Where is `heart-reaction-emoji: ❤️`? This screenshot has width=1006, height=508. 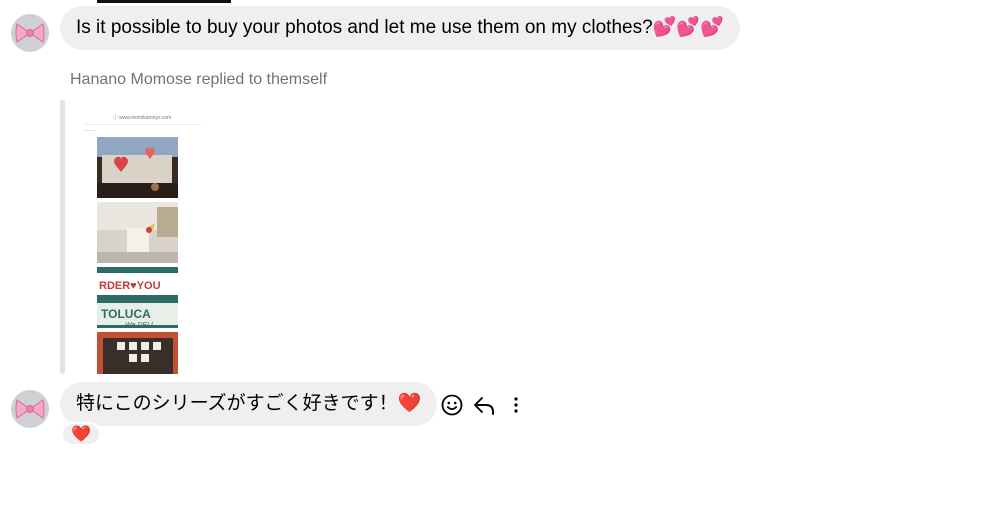 heart-reaction-emoji: ❤️ is located at coordinates (81, 434).